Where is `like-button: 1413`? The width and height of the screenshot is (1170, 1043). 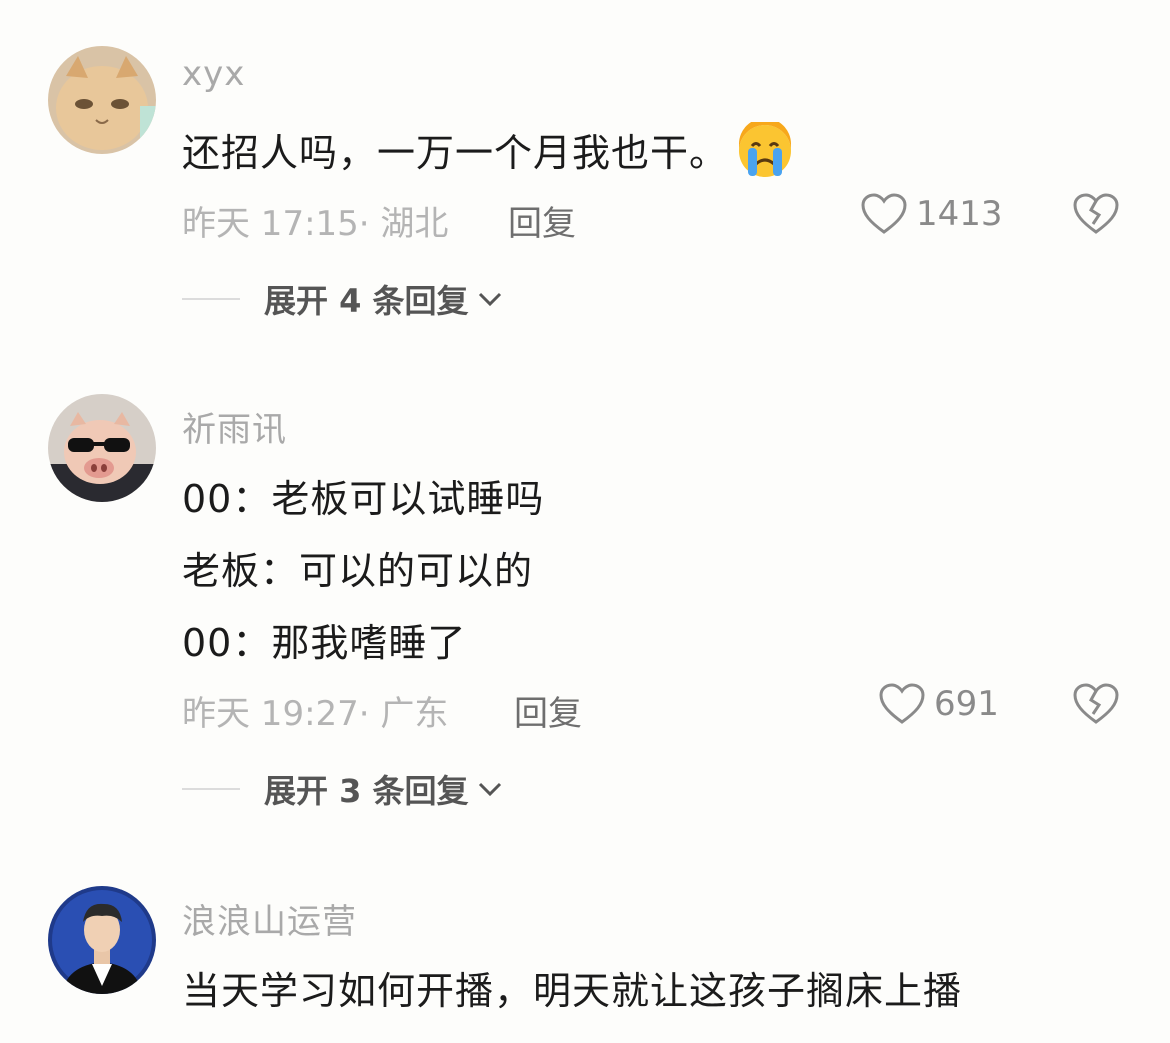
like-button: 1413 is located at coordinates (931, 214).